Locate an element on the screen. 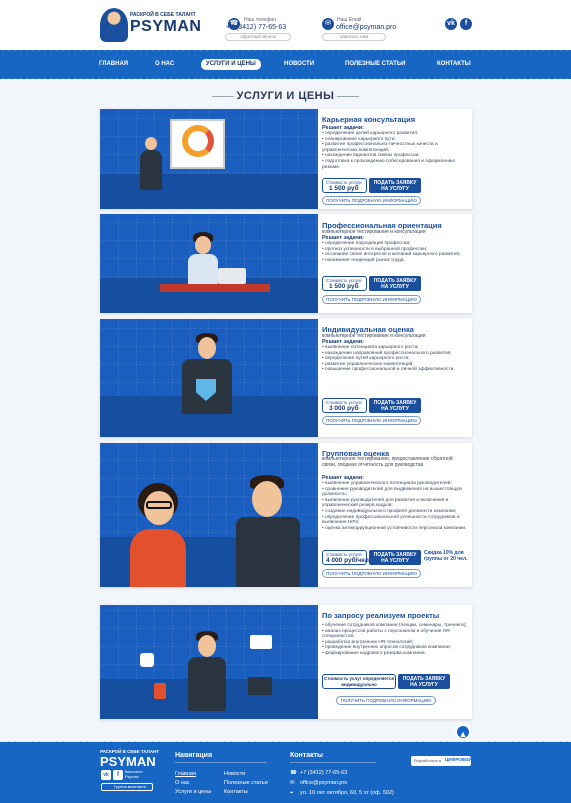 The width and height of the screenshot is (571, 803). person-body is located at coordinates (203, 269).